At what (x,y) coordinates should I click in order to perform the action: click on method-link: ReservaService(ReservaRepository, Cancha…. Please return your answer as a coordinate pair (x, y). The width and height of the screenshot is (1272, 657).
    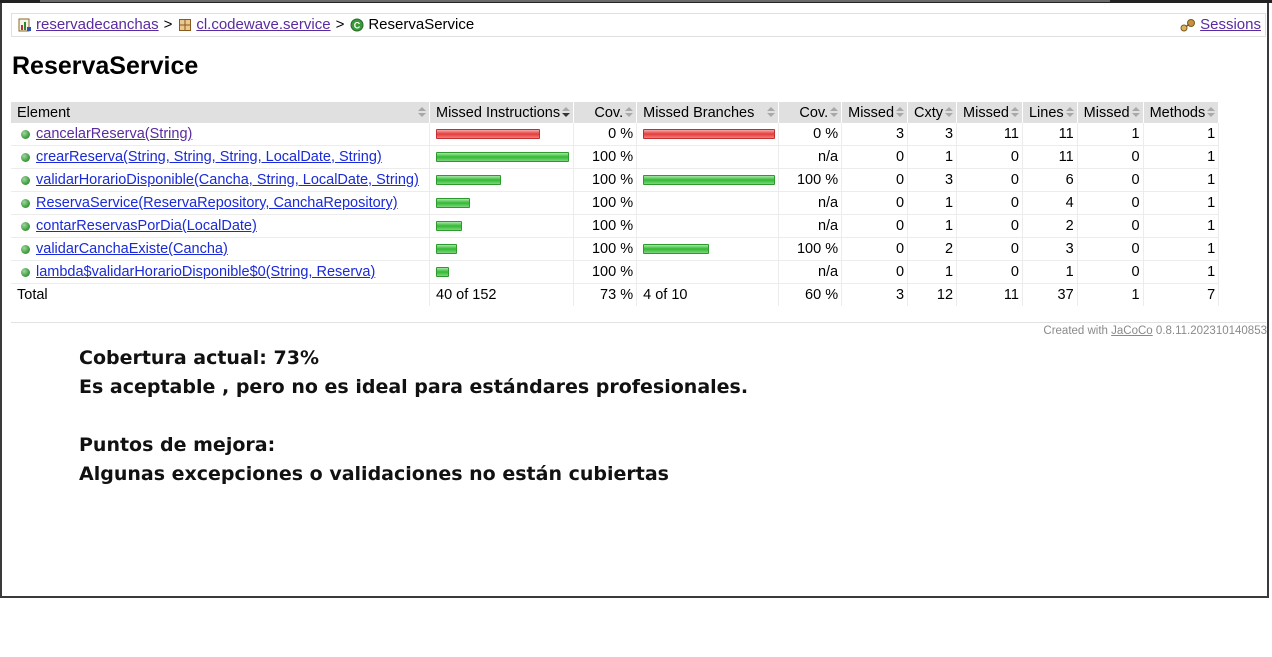
    Looking at the image, I should click on (217, 203).